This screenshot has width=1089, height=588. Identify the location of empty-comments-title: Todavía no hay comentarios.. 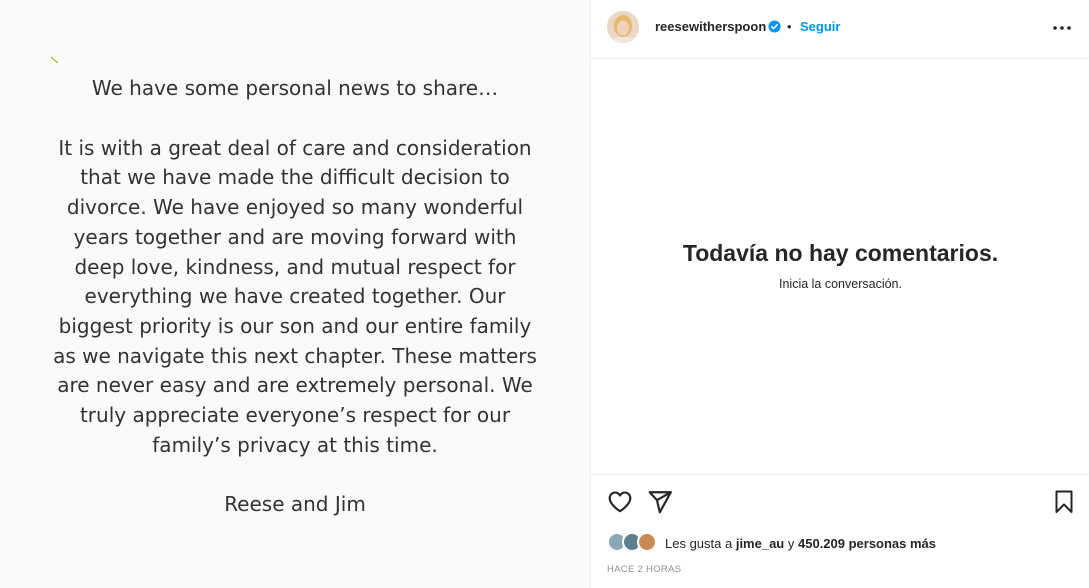
(840, 253).